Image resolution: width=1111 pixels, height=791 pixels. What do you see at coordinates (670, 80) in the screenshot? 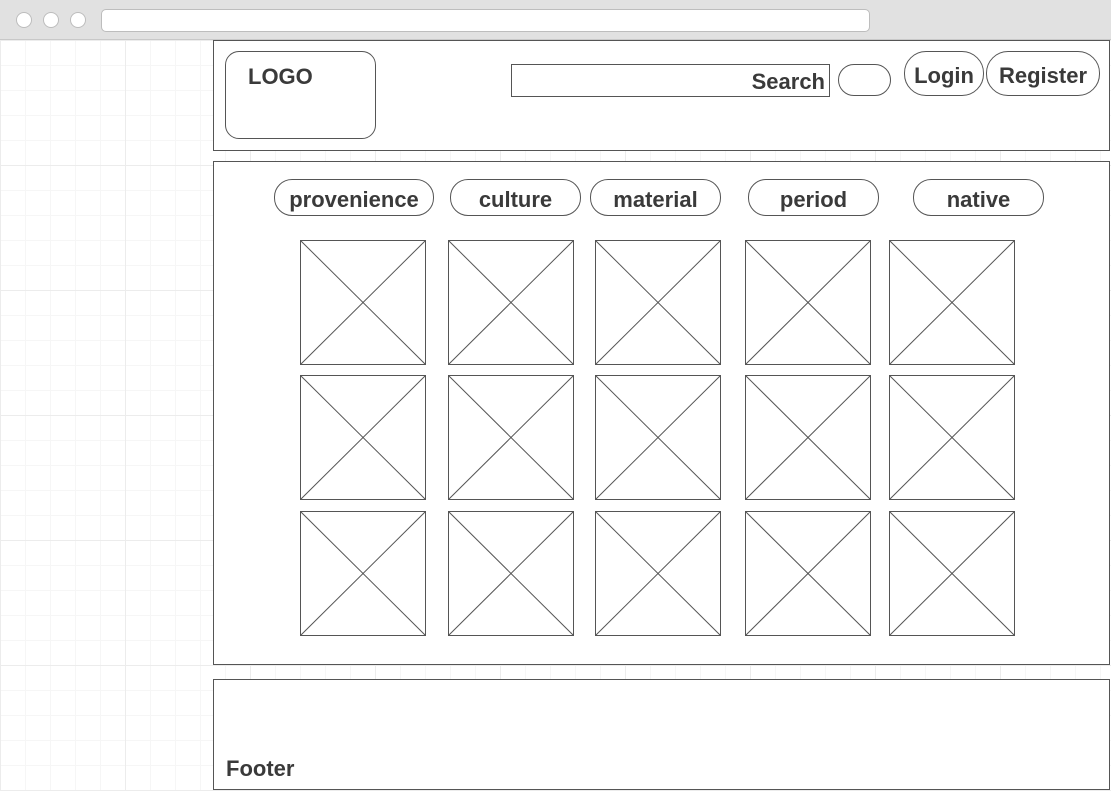
I see `search-input: Search` at bounding box center [670, 80].